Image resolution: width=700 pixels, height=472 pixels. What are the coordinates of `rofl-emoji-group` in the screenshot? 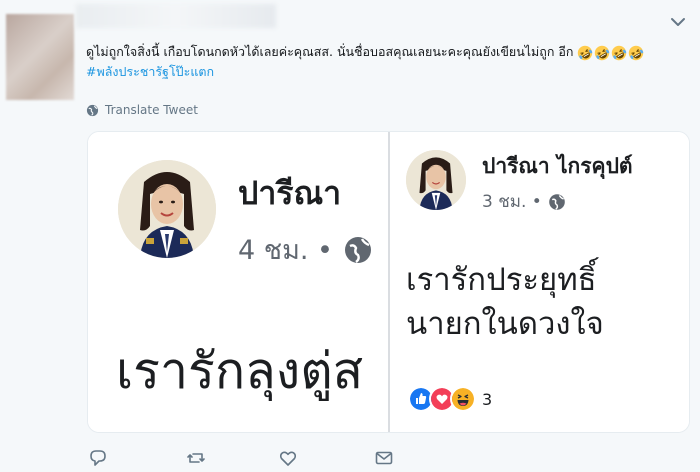 It's located at (610, 53).